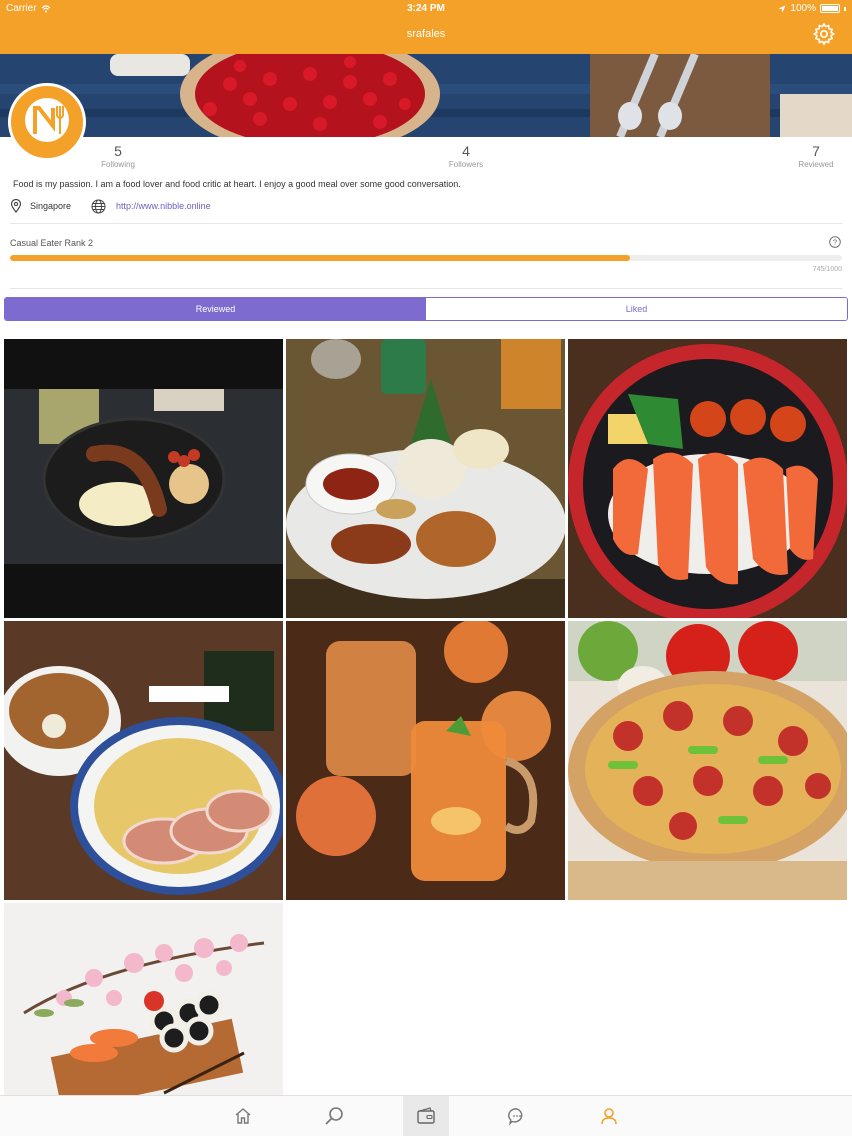  Describe the element at coordinates (426, 34) in the screenshot. I see `nav-title: srafales` at that location.